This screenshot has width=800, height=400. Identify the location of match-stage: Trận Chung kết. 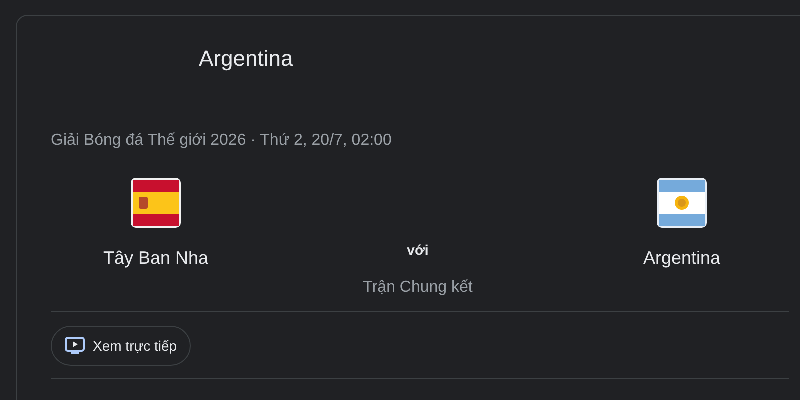
(418, 288).